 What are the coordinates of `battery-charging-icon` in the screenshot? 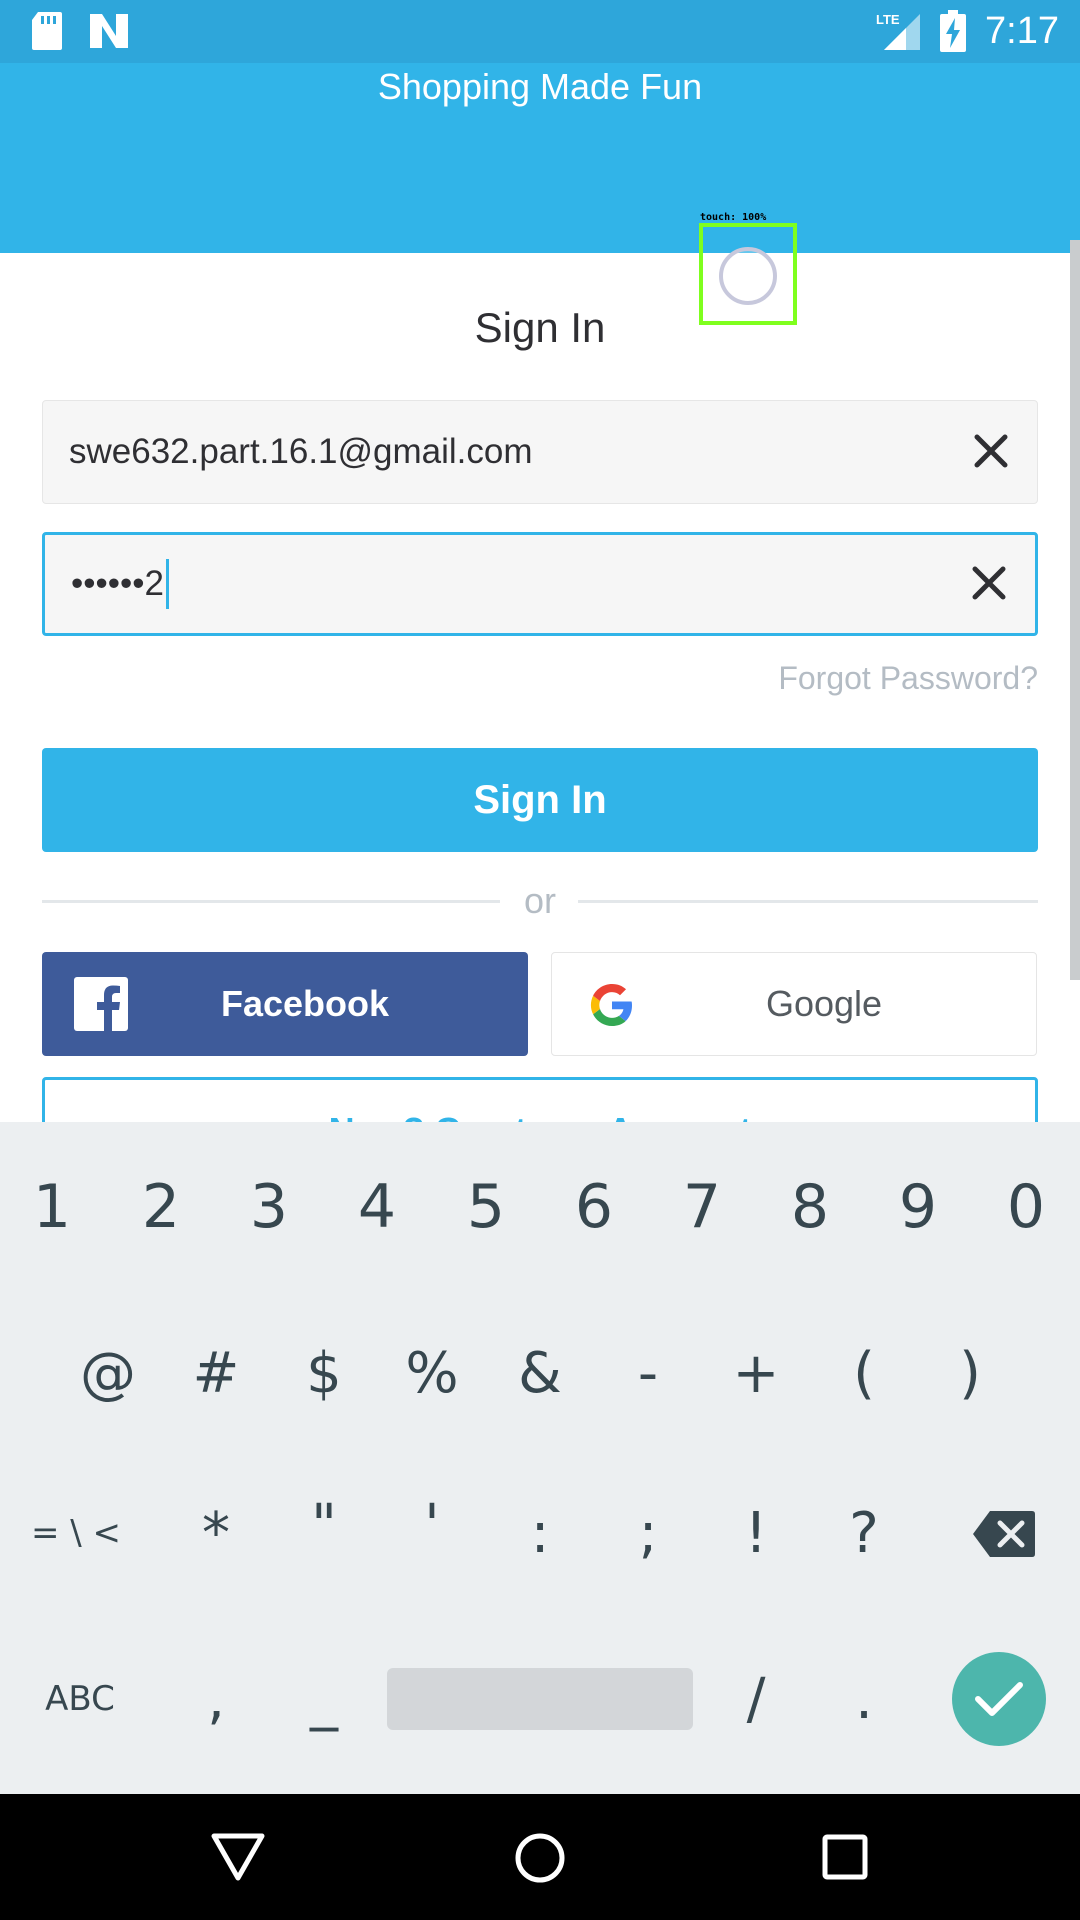 It's located at (953, 31).